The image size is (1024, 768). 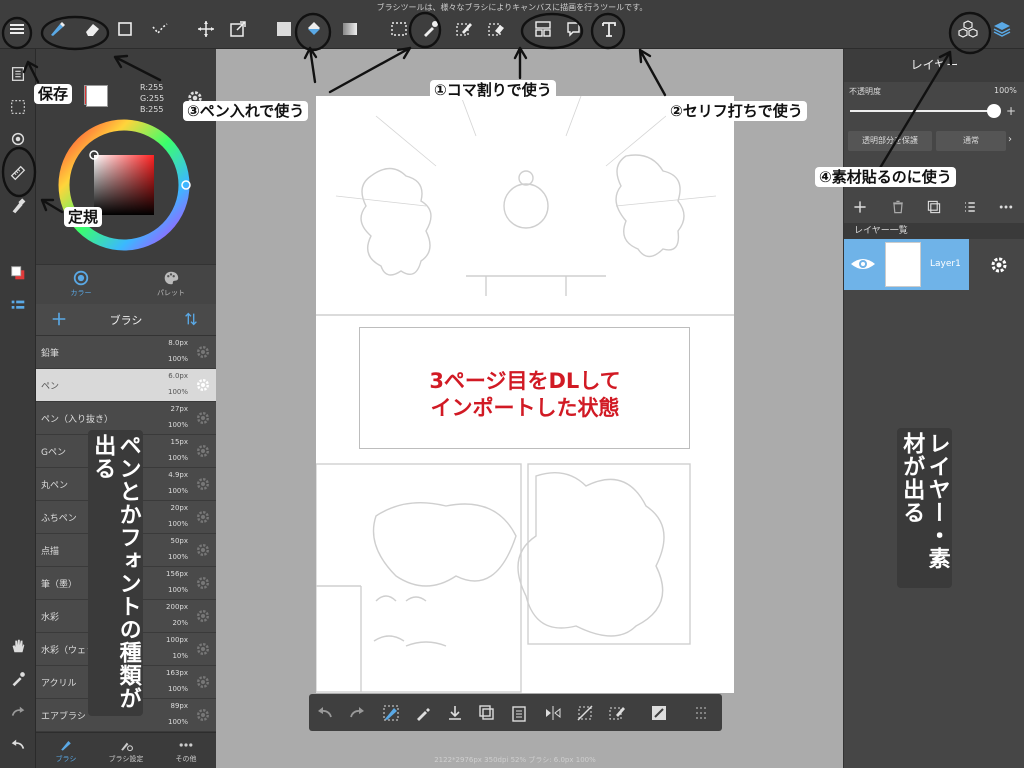 I want to click on annotation-save: 保存, so click(x=53, y=94).